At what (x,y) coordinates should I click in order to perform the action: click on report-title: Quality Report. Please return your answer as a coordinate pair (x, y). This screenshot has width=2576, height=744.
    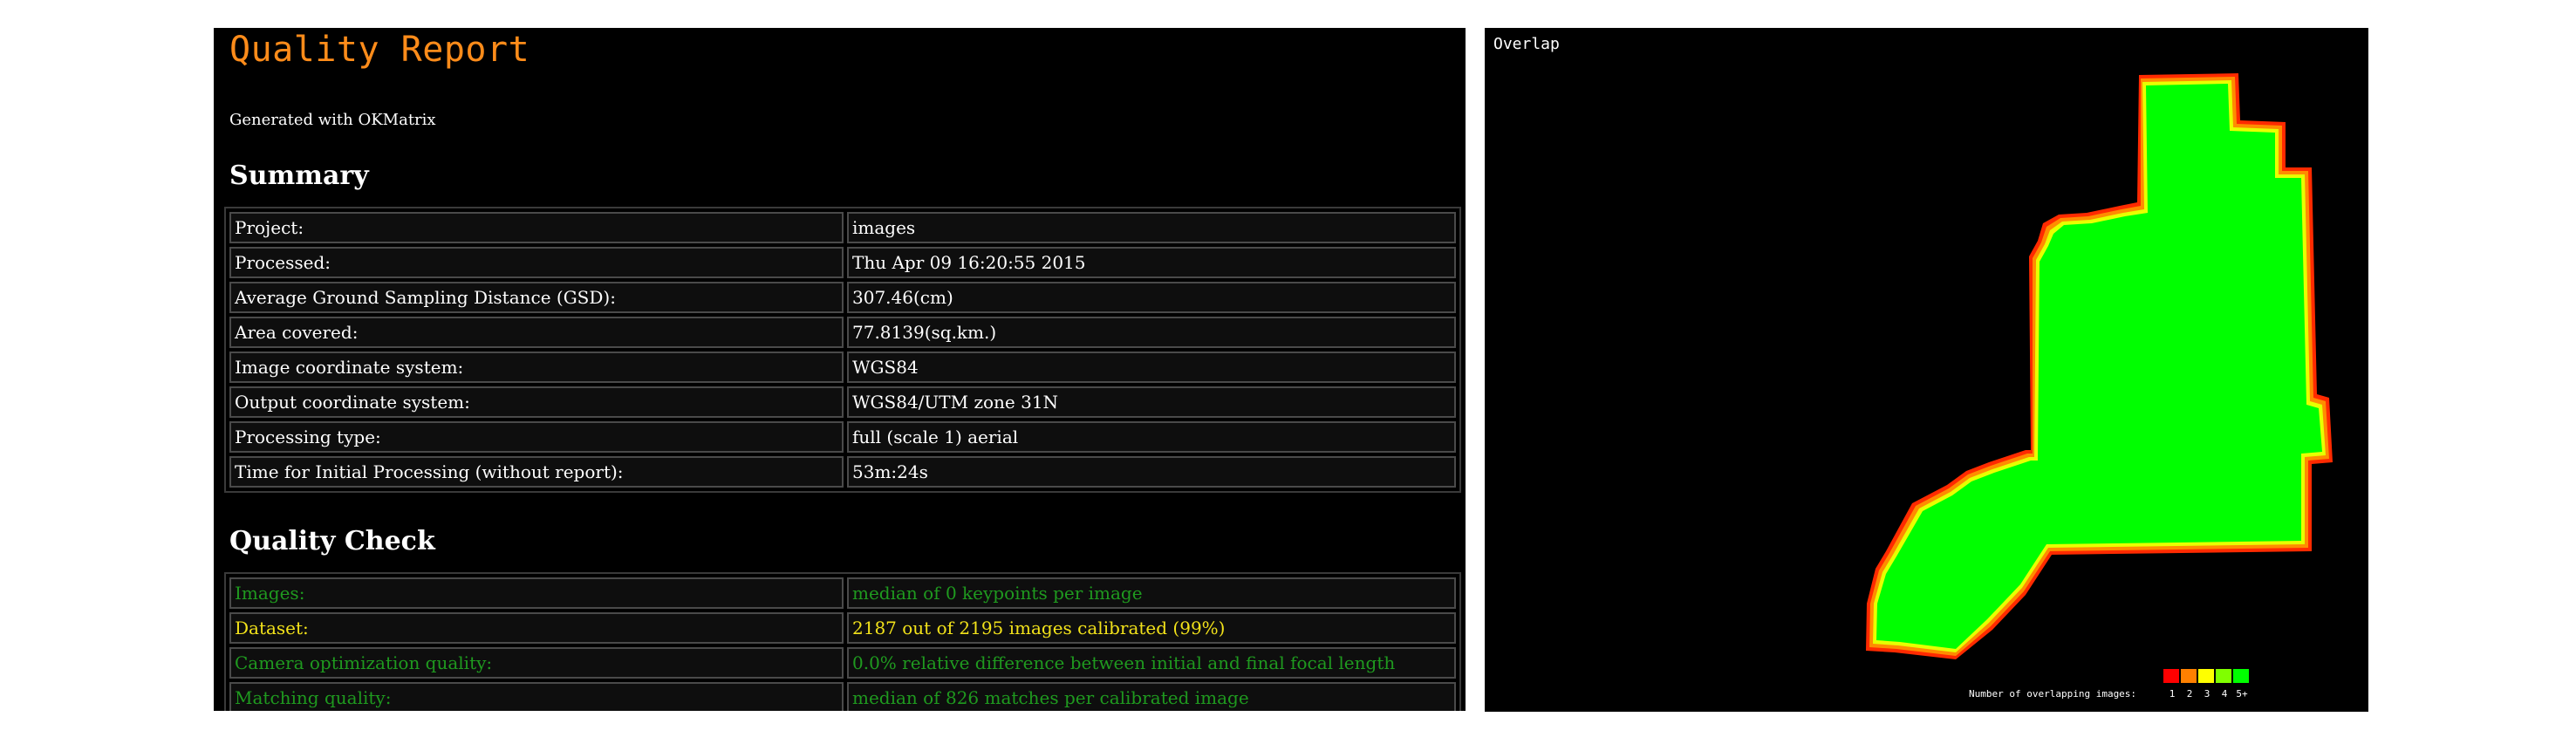
    Looking at the image, I should click on (379, 50).